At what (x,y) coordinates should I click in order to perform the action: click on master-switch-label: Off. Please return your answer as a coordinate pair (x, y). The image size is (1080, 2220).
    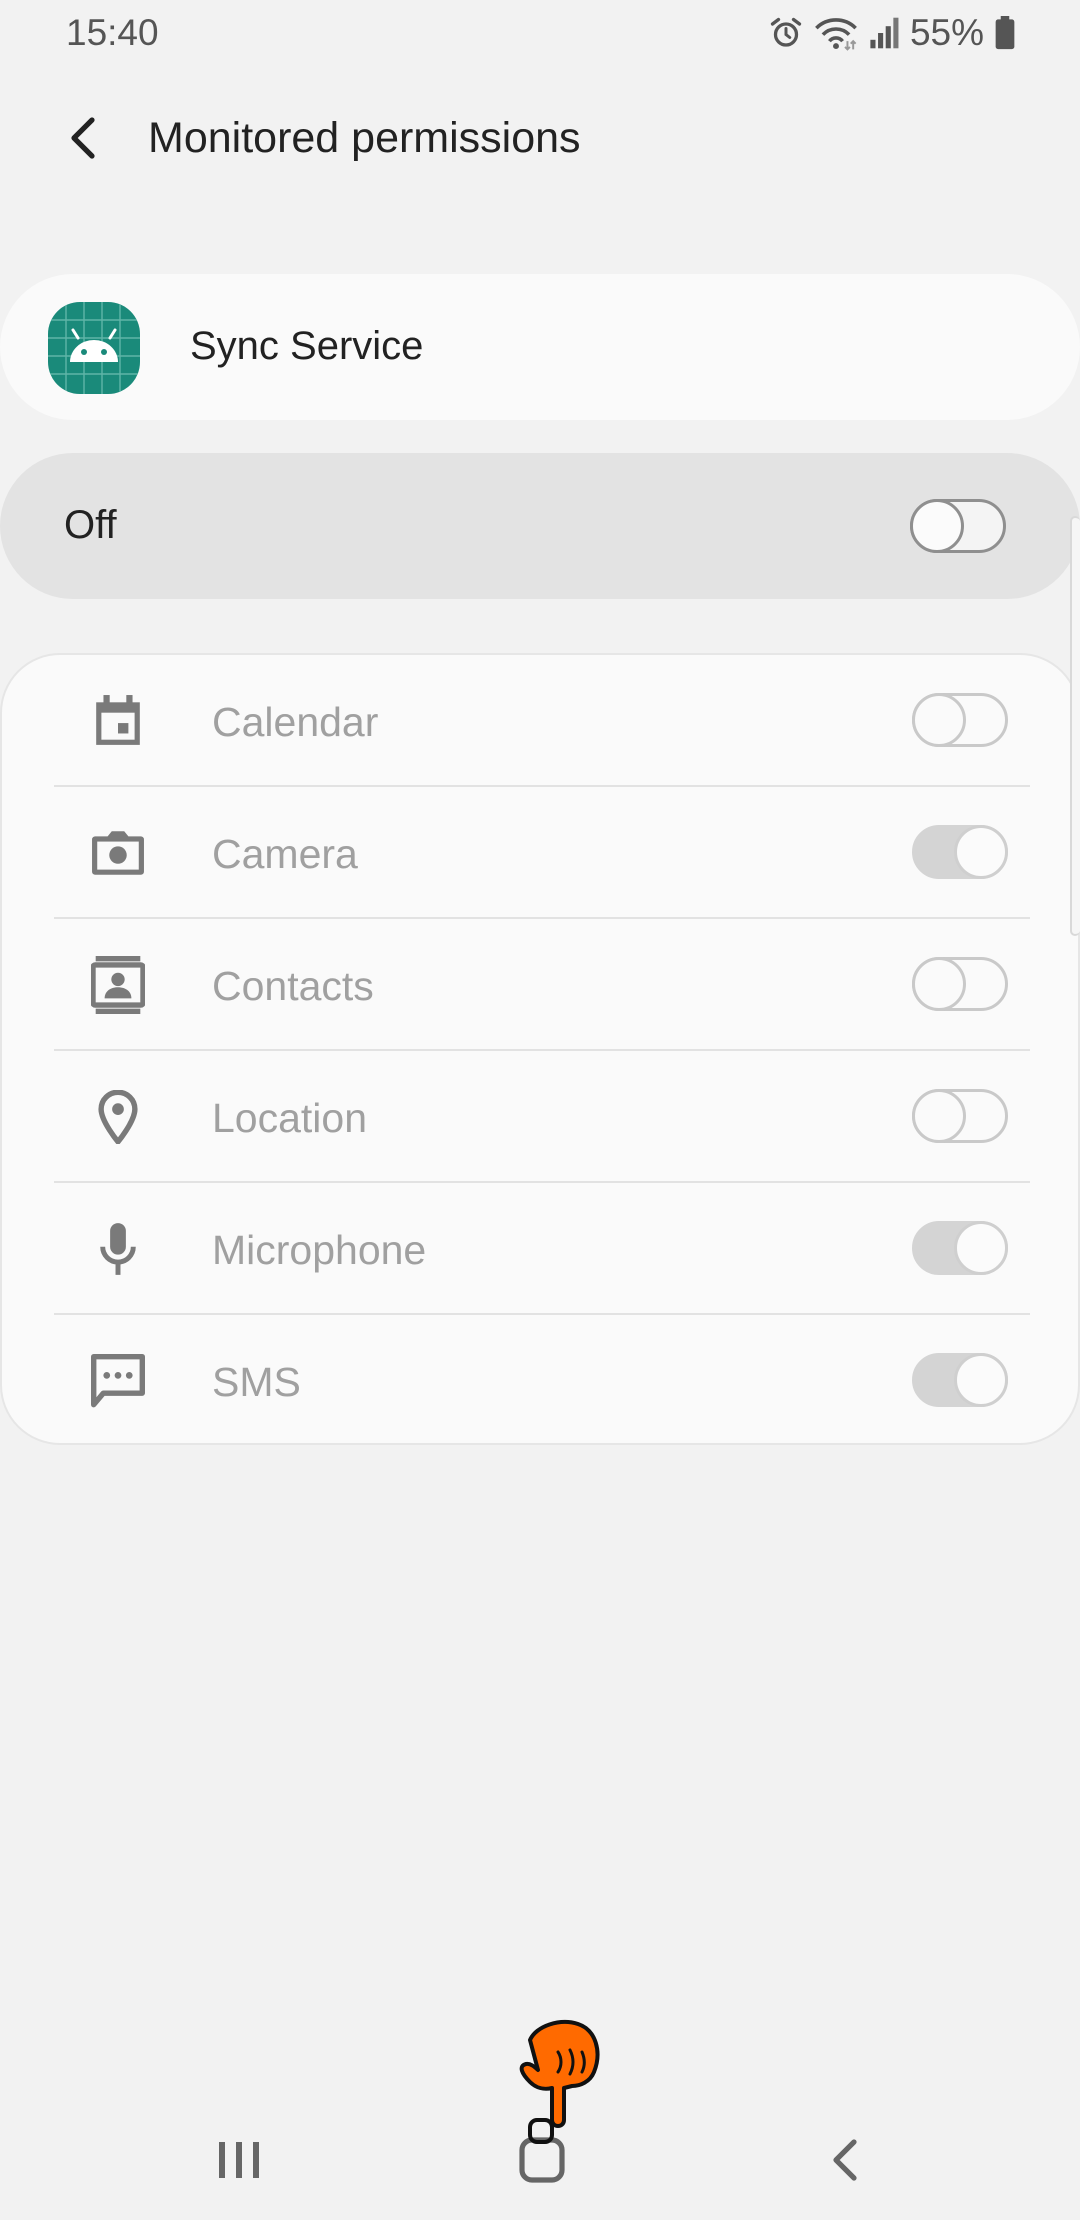
    Looking at the image, I should click on (90, 525).